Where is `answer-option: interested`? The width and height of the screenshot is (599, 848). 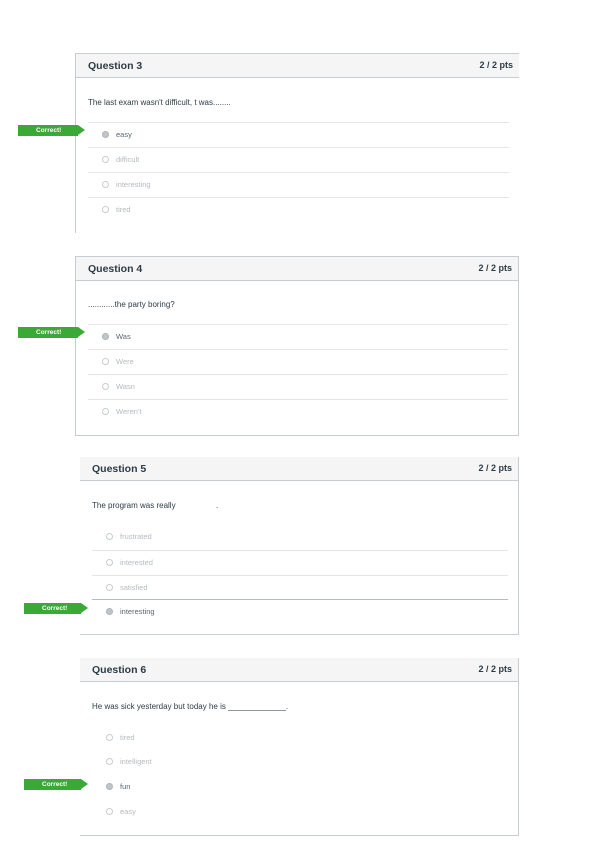
answer-option: interested is located at coordinates (300, 562).